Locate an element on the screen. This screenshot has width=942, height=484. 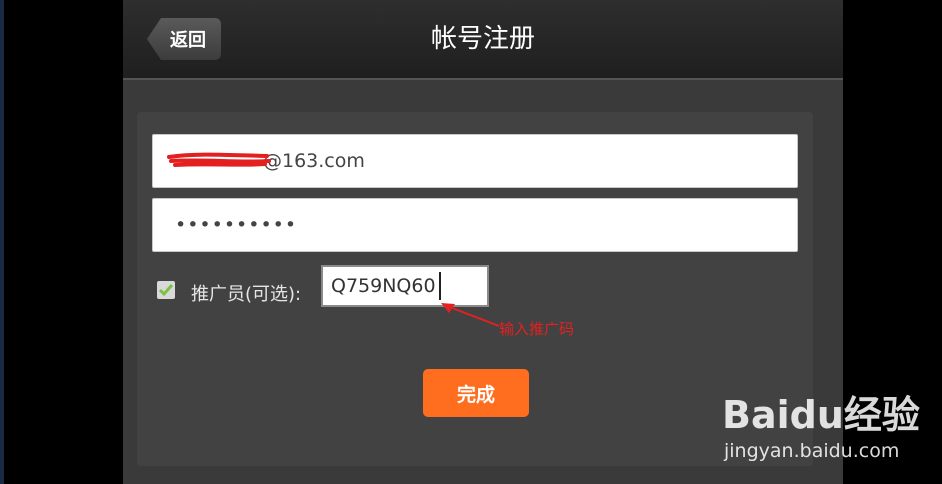
done-button: 完成 is located at coordinates (476, 393).